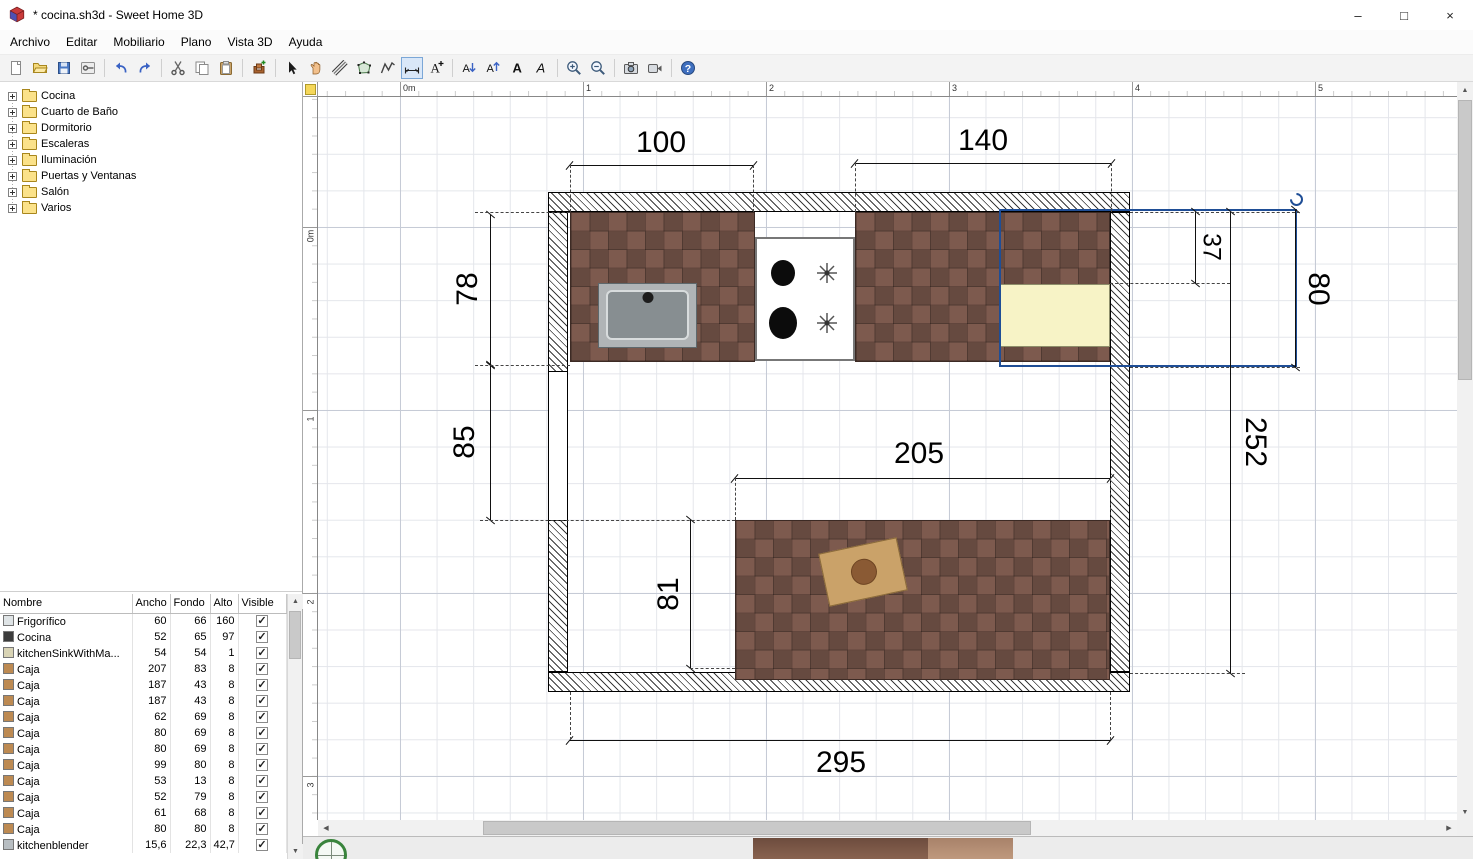 The height and width of the screenshot is (859, 1473). Describe the element at coordinates (598, 68) in the screenshot. I see `zoom-out-button` at that location.